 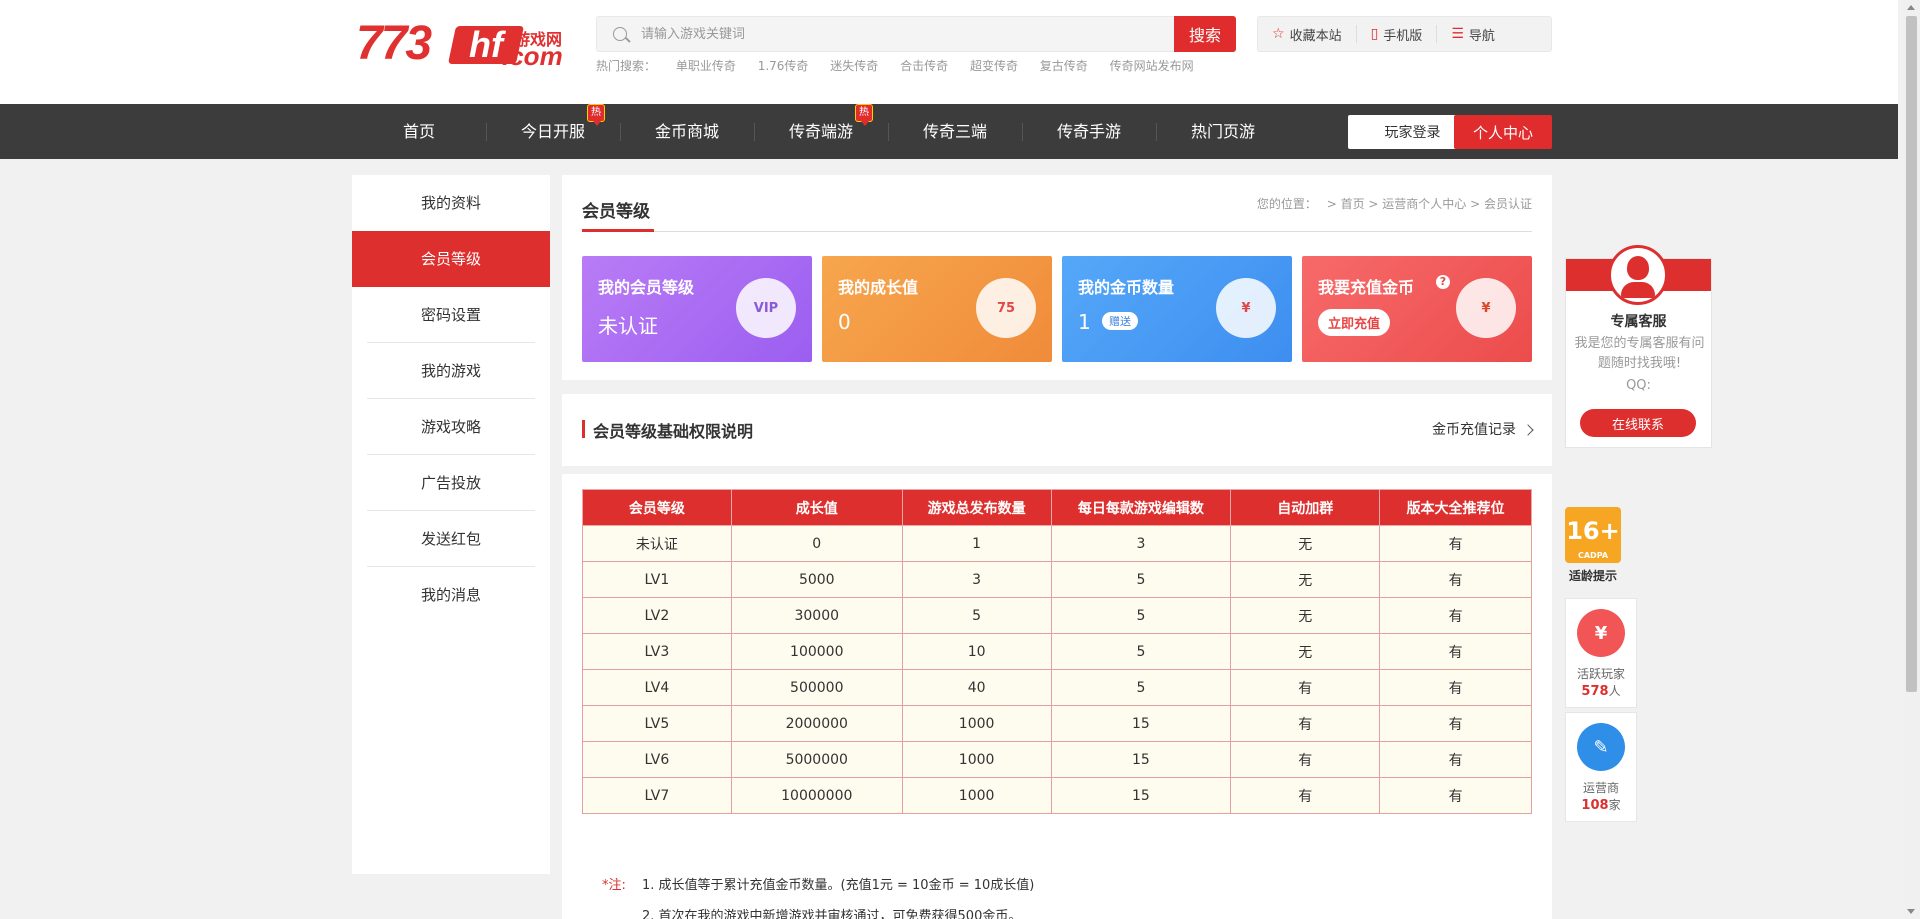 I want to click on breadcrumb-home: 首页, so click(x=1344, y=204).